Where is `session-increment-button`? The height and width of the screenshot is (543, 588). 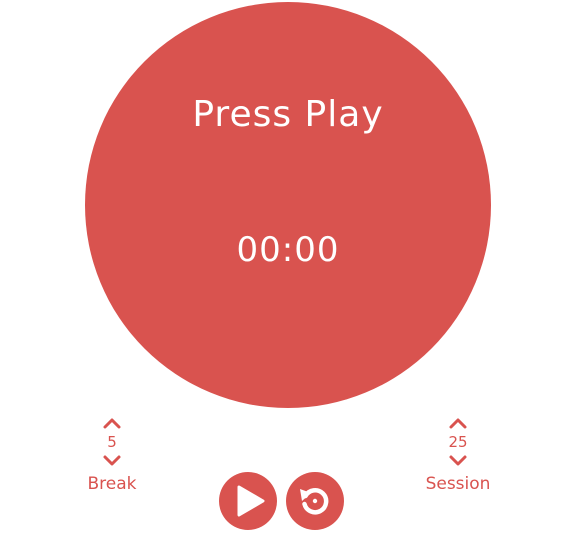 session-increment-button is located at coordinates (458, 423).